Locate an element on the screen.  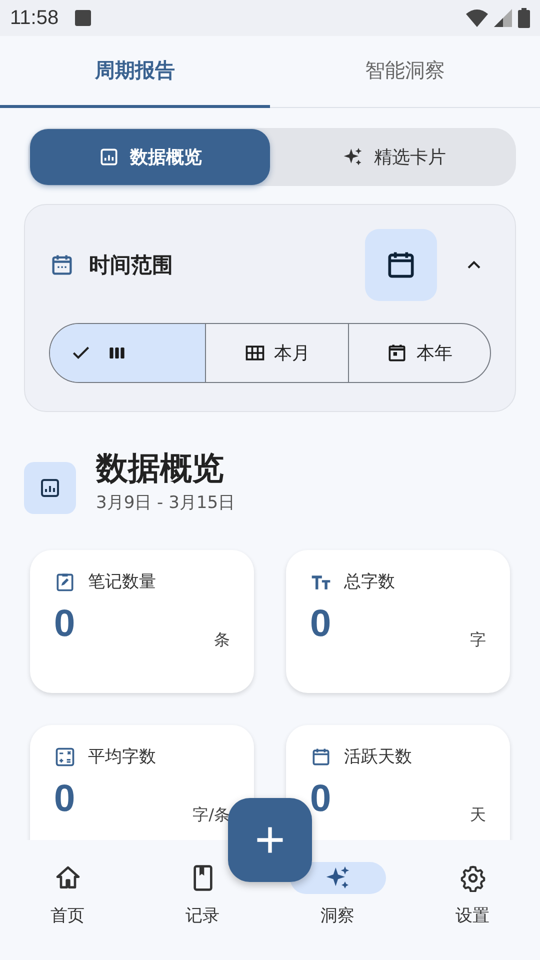
stat-label: 平均字数 is located at coordinates (122, 757).